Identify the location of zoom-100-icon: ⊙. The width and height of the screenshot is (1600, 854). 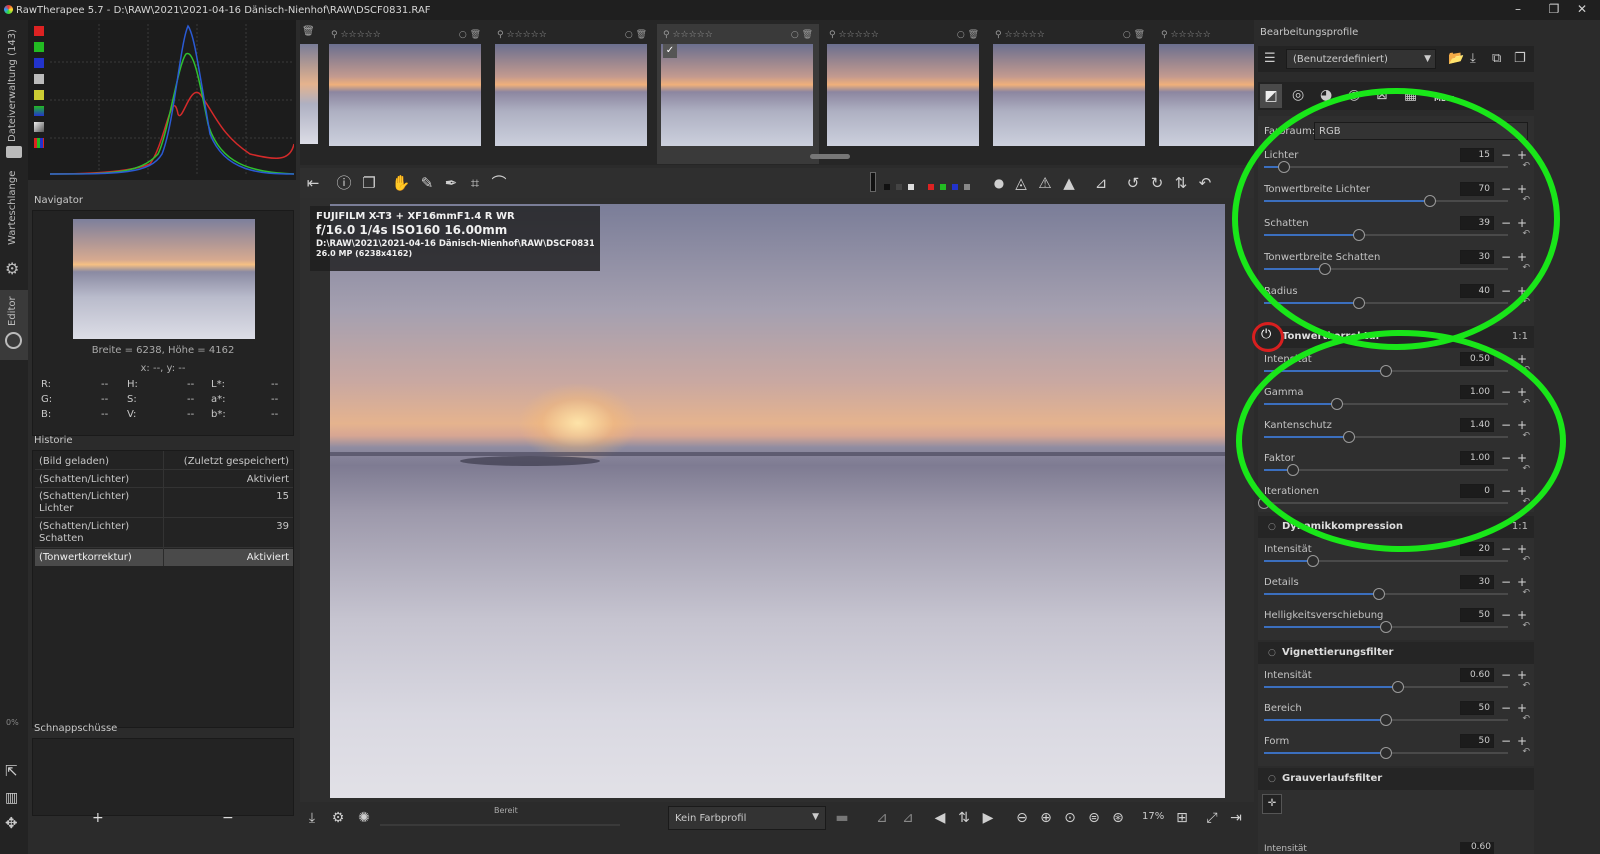
(1070, 818).